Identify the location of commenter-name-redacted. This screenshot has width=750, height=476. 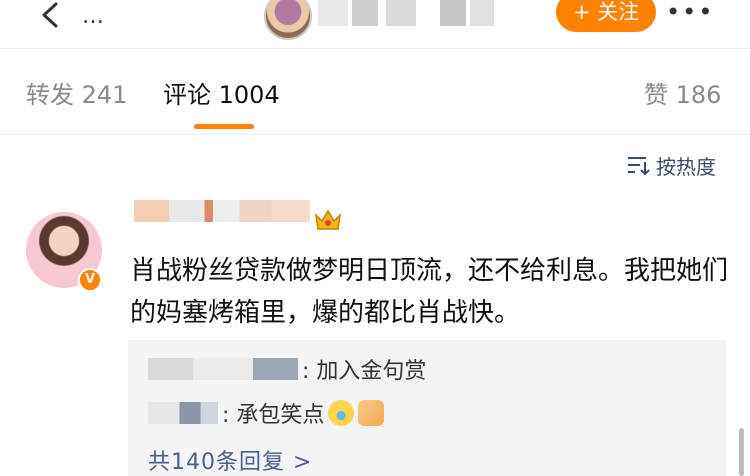
(222, 211).